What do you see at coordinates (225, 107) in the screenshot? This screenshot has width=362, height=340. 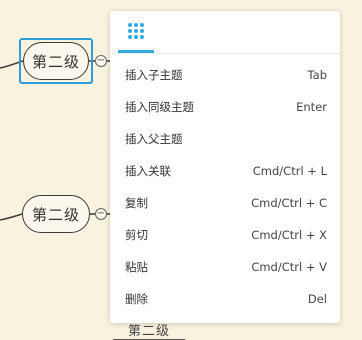 I see `menu-item-insert-sibling: 插入同级主题 Enter` at bounding box center [225, 107].